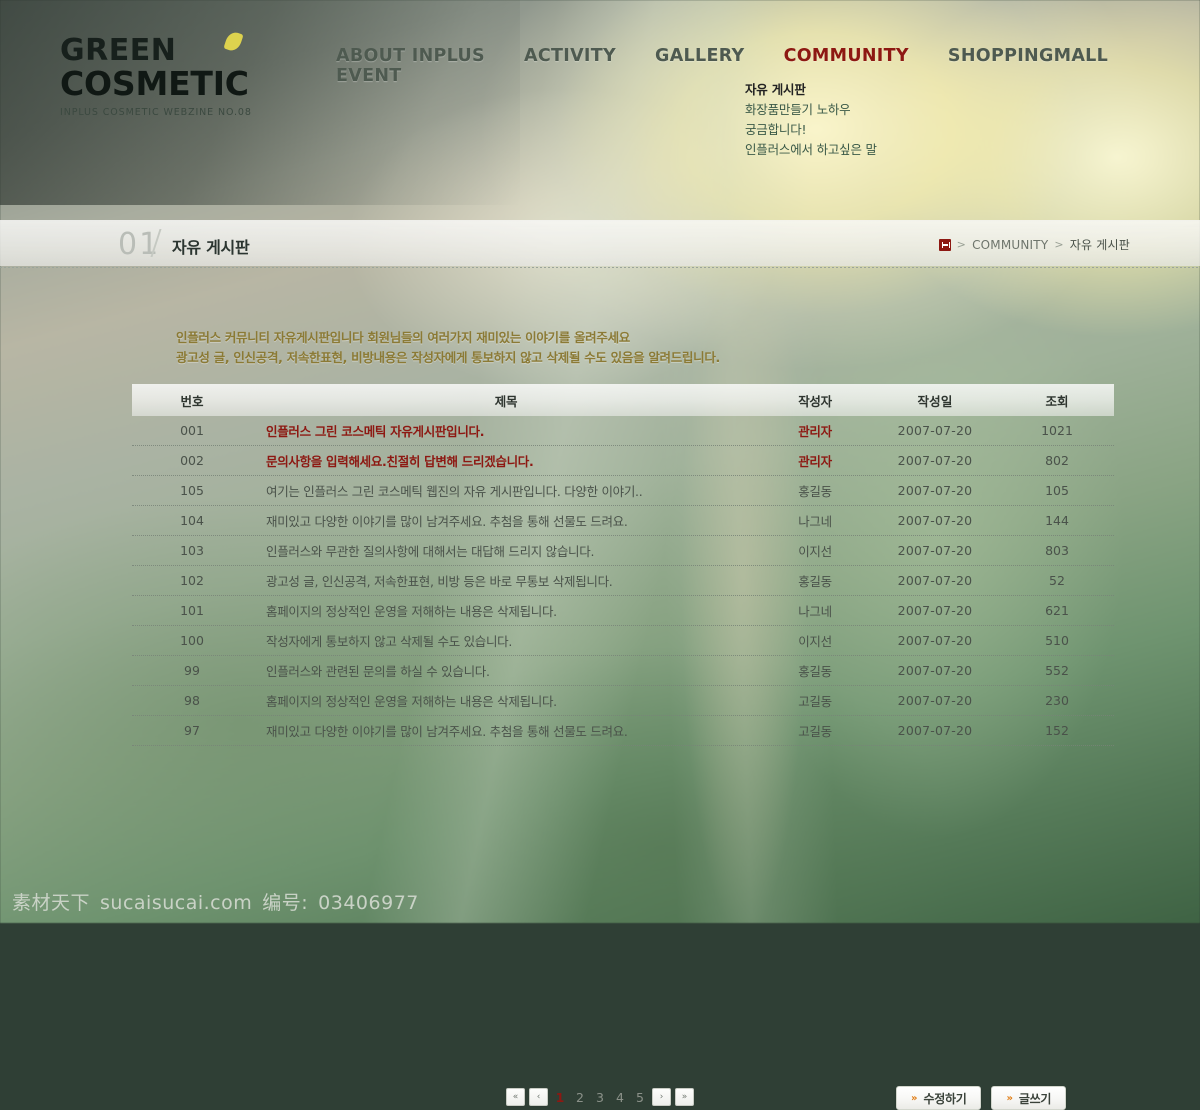 This screenshot has height=1110, width=1200. I want to click on cell-no: 001, so click(192, 430).